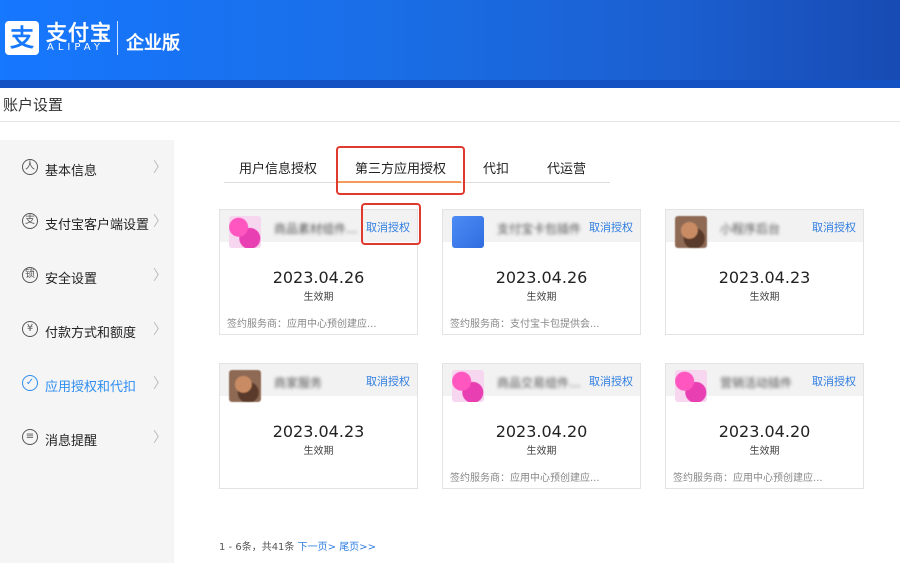 The height and width of the screenshot is (563, 900). I want to click on sidebar-item-client-settings: 支 支付宝客户端设置 〉, so click(87, 223).